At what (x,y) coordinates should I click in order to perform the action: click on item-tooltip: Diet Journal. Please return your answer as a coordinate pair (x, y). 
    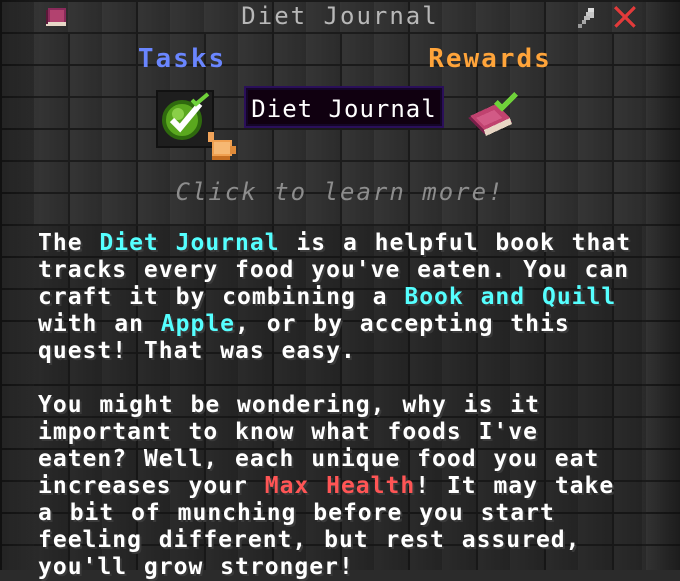
    Looking at the image, I should click on (344, 107).